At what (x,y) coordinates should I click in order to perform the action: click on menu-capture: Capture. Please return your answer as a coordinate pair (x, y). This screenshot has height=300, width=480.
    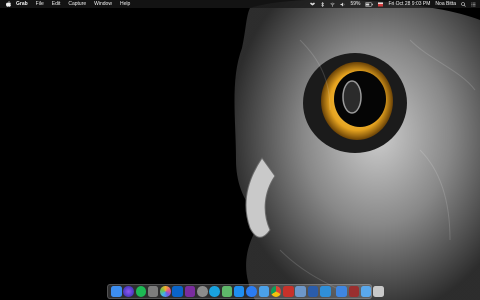
    Looking at the image, I should click on (77, 4).